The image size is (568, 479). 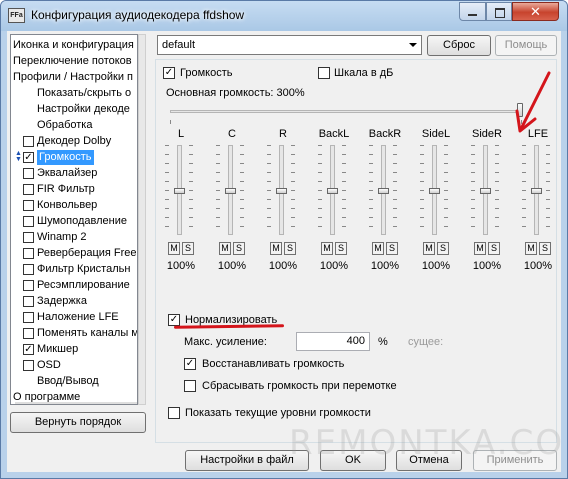 I want to click on current-gain-label: сущее:, so click(x=426, y=342).